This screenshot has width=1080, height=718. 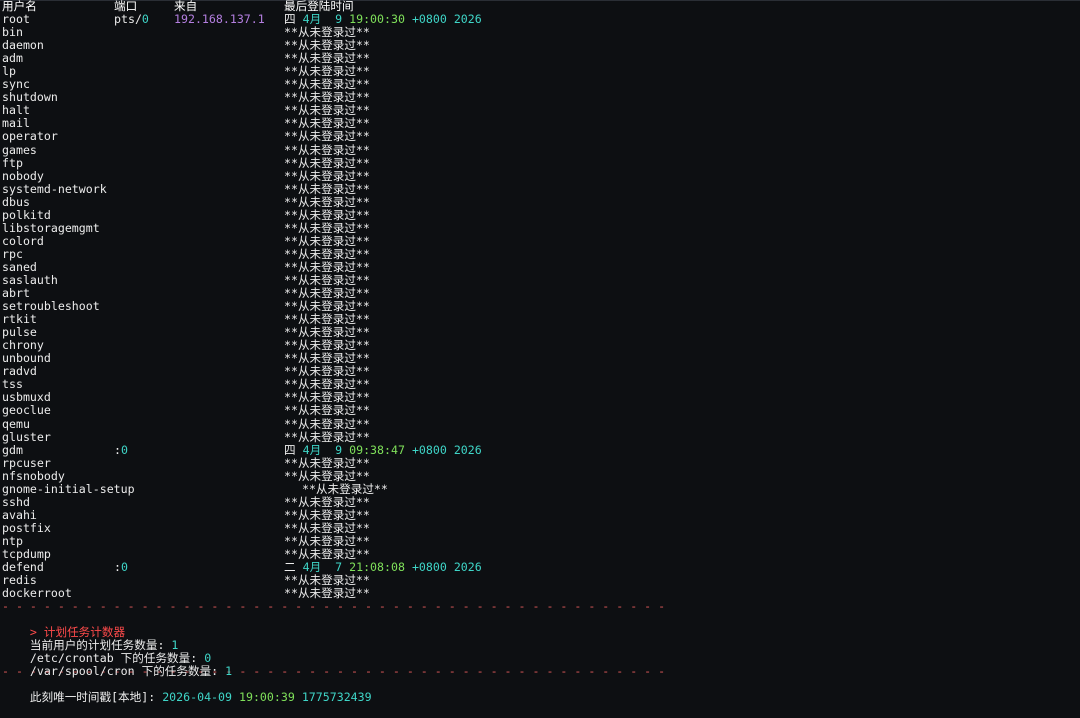 What do you see at coordinates (541, 358) in the screenshot?
I see `lastlog-row: unbound **从未登录过**` at bounding box center [541, 358].